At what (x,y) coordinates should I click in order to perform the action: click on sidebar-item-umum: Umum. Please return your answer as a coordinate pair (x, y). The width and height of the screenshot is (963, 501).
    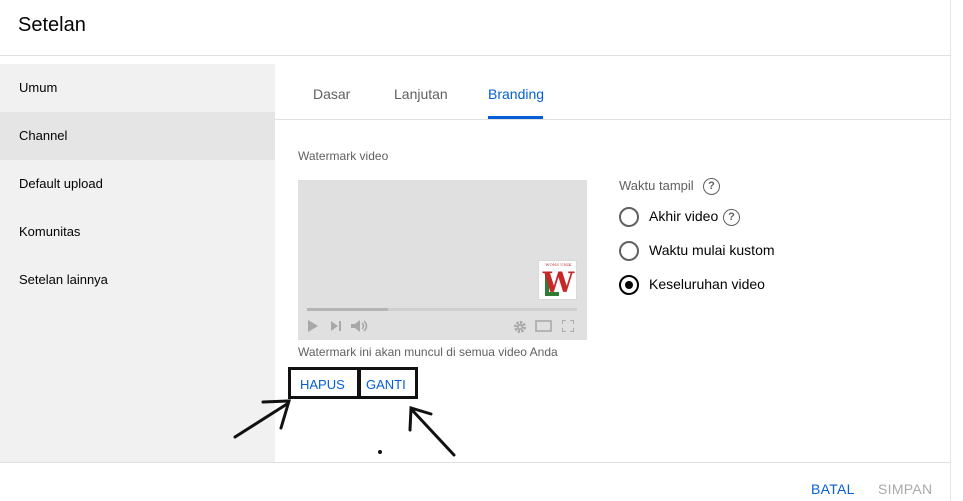
    Looking at the image, I should click on (137, 88).